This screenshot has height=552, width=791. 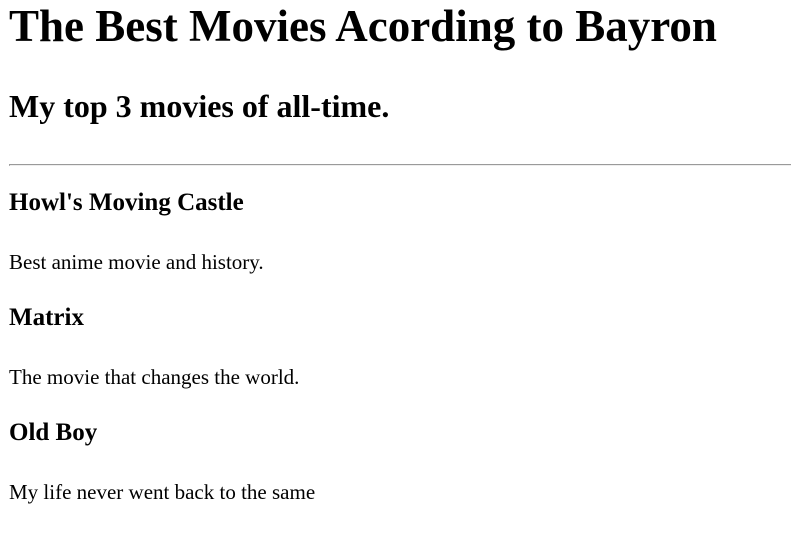 What do you see at coordinates (136, 262) in the screenshot?
I see `movie-description-1: Best anime movie and history.` at bounding box center [136, 262].